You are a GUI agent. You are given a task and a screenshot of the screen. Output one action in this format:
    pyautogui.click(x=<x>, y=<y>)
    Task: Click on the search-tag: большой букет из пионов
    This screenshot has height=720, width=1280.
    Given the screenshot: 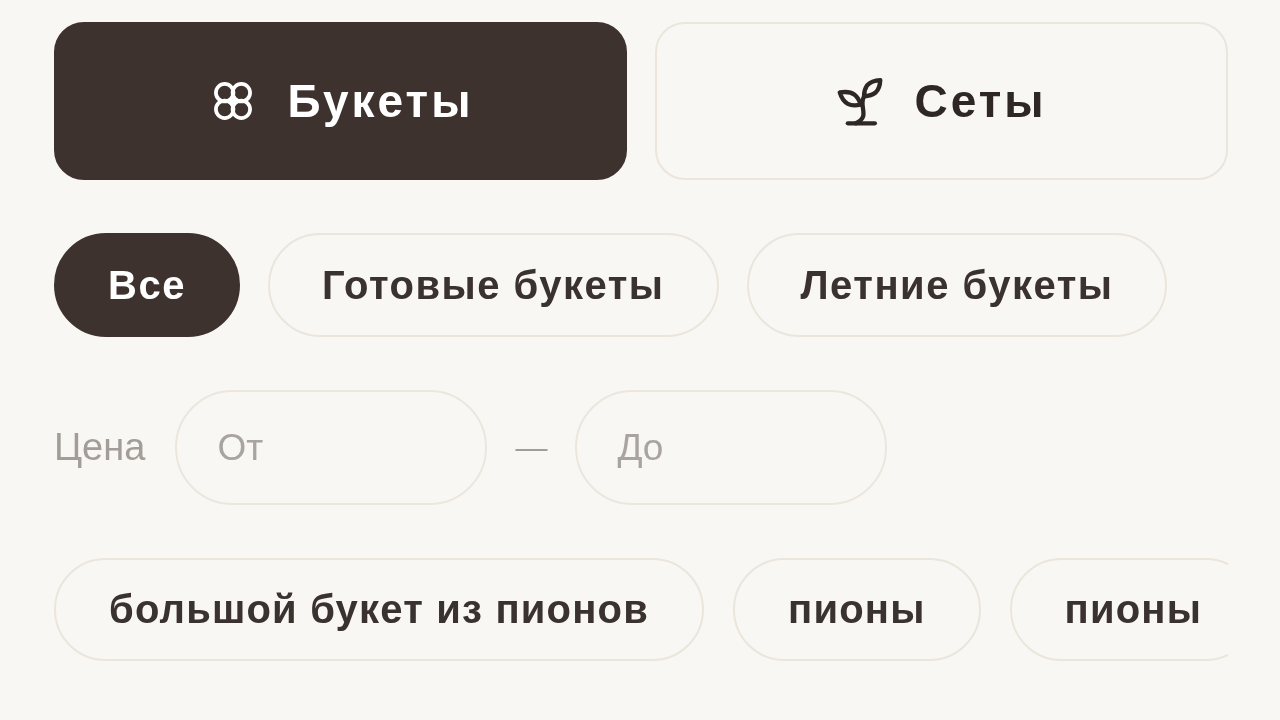 What is the action you would take?
    pyautogui.click(x=379, y=609)
    